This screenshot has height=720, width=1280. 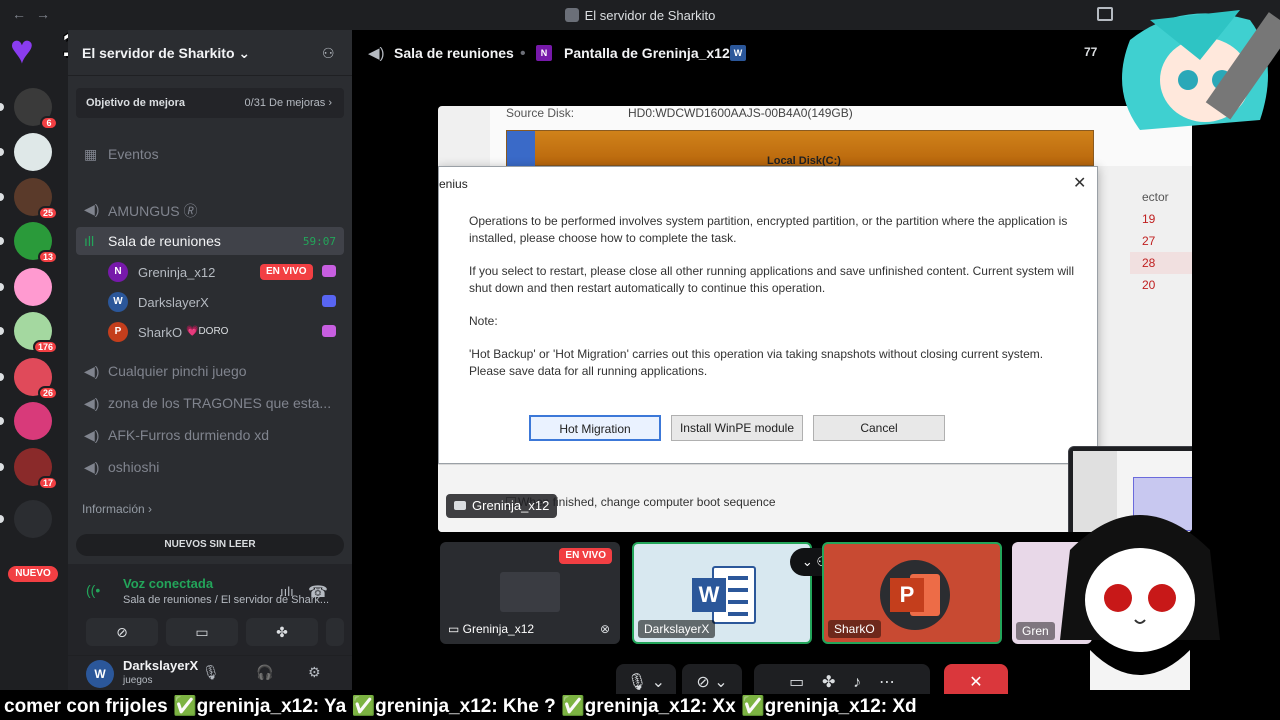 I want to click on voice-status: Voz conectada, so click(x=168, y=583).